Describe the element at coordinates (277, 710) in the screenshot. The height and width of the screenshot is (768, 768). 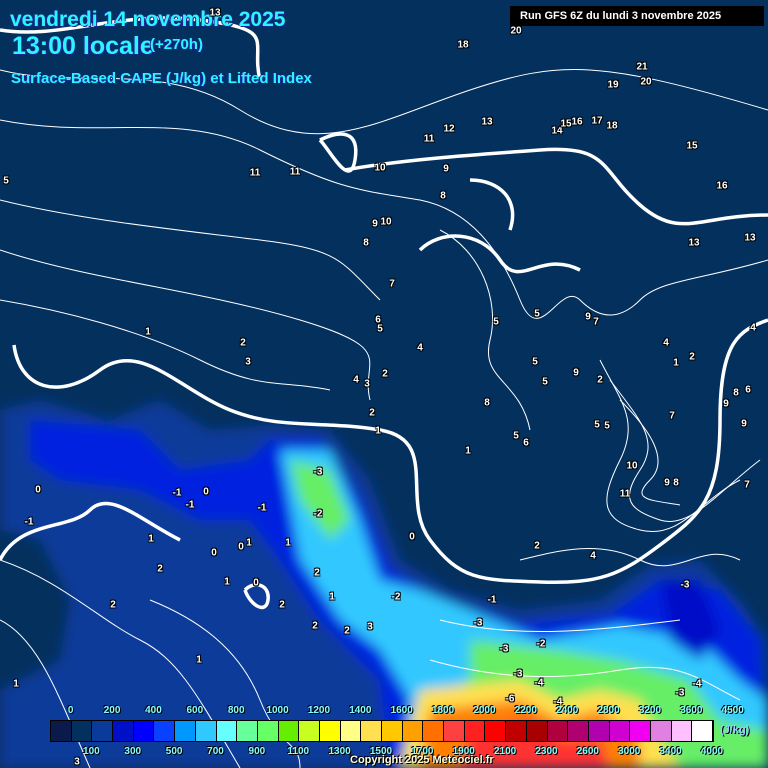
I see `legend-tick-label: 1000` at that location.